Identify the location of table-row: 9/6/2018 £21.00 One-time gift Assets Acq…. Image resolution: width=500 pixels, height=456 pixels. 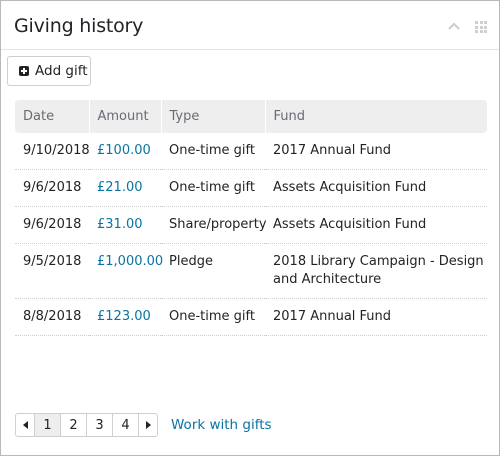
(251, 188).